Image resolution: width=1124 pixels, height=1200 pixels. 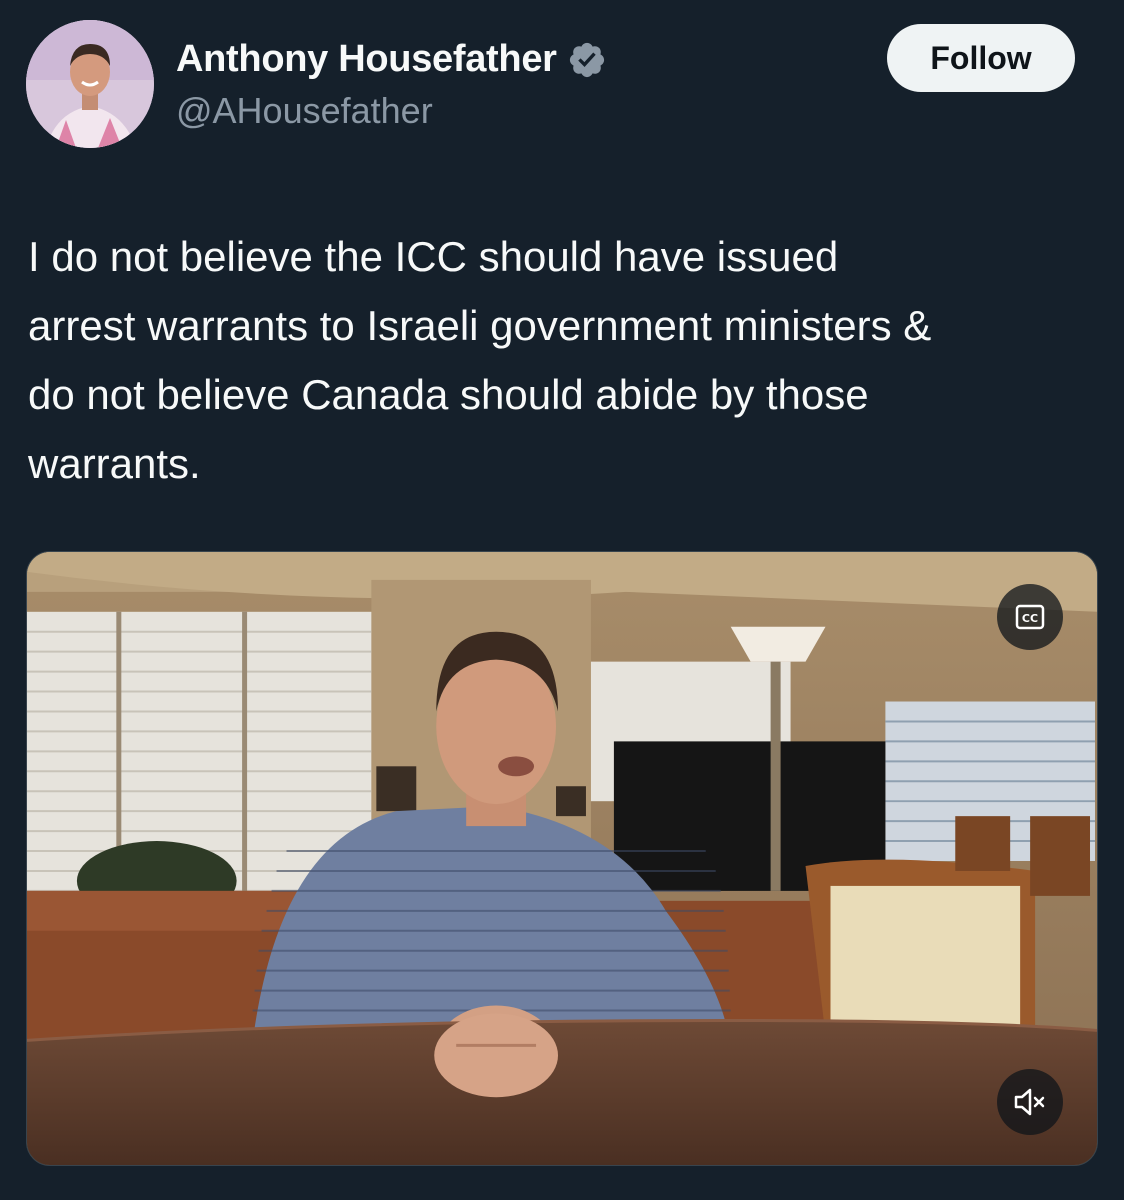 I want to click on closed-captions-icon: CC, so click(x=1030, y=617).